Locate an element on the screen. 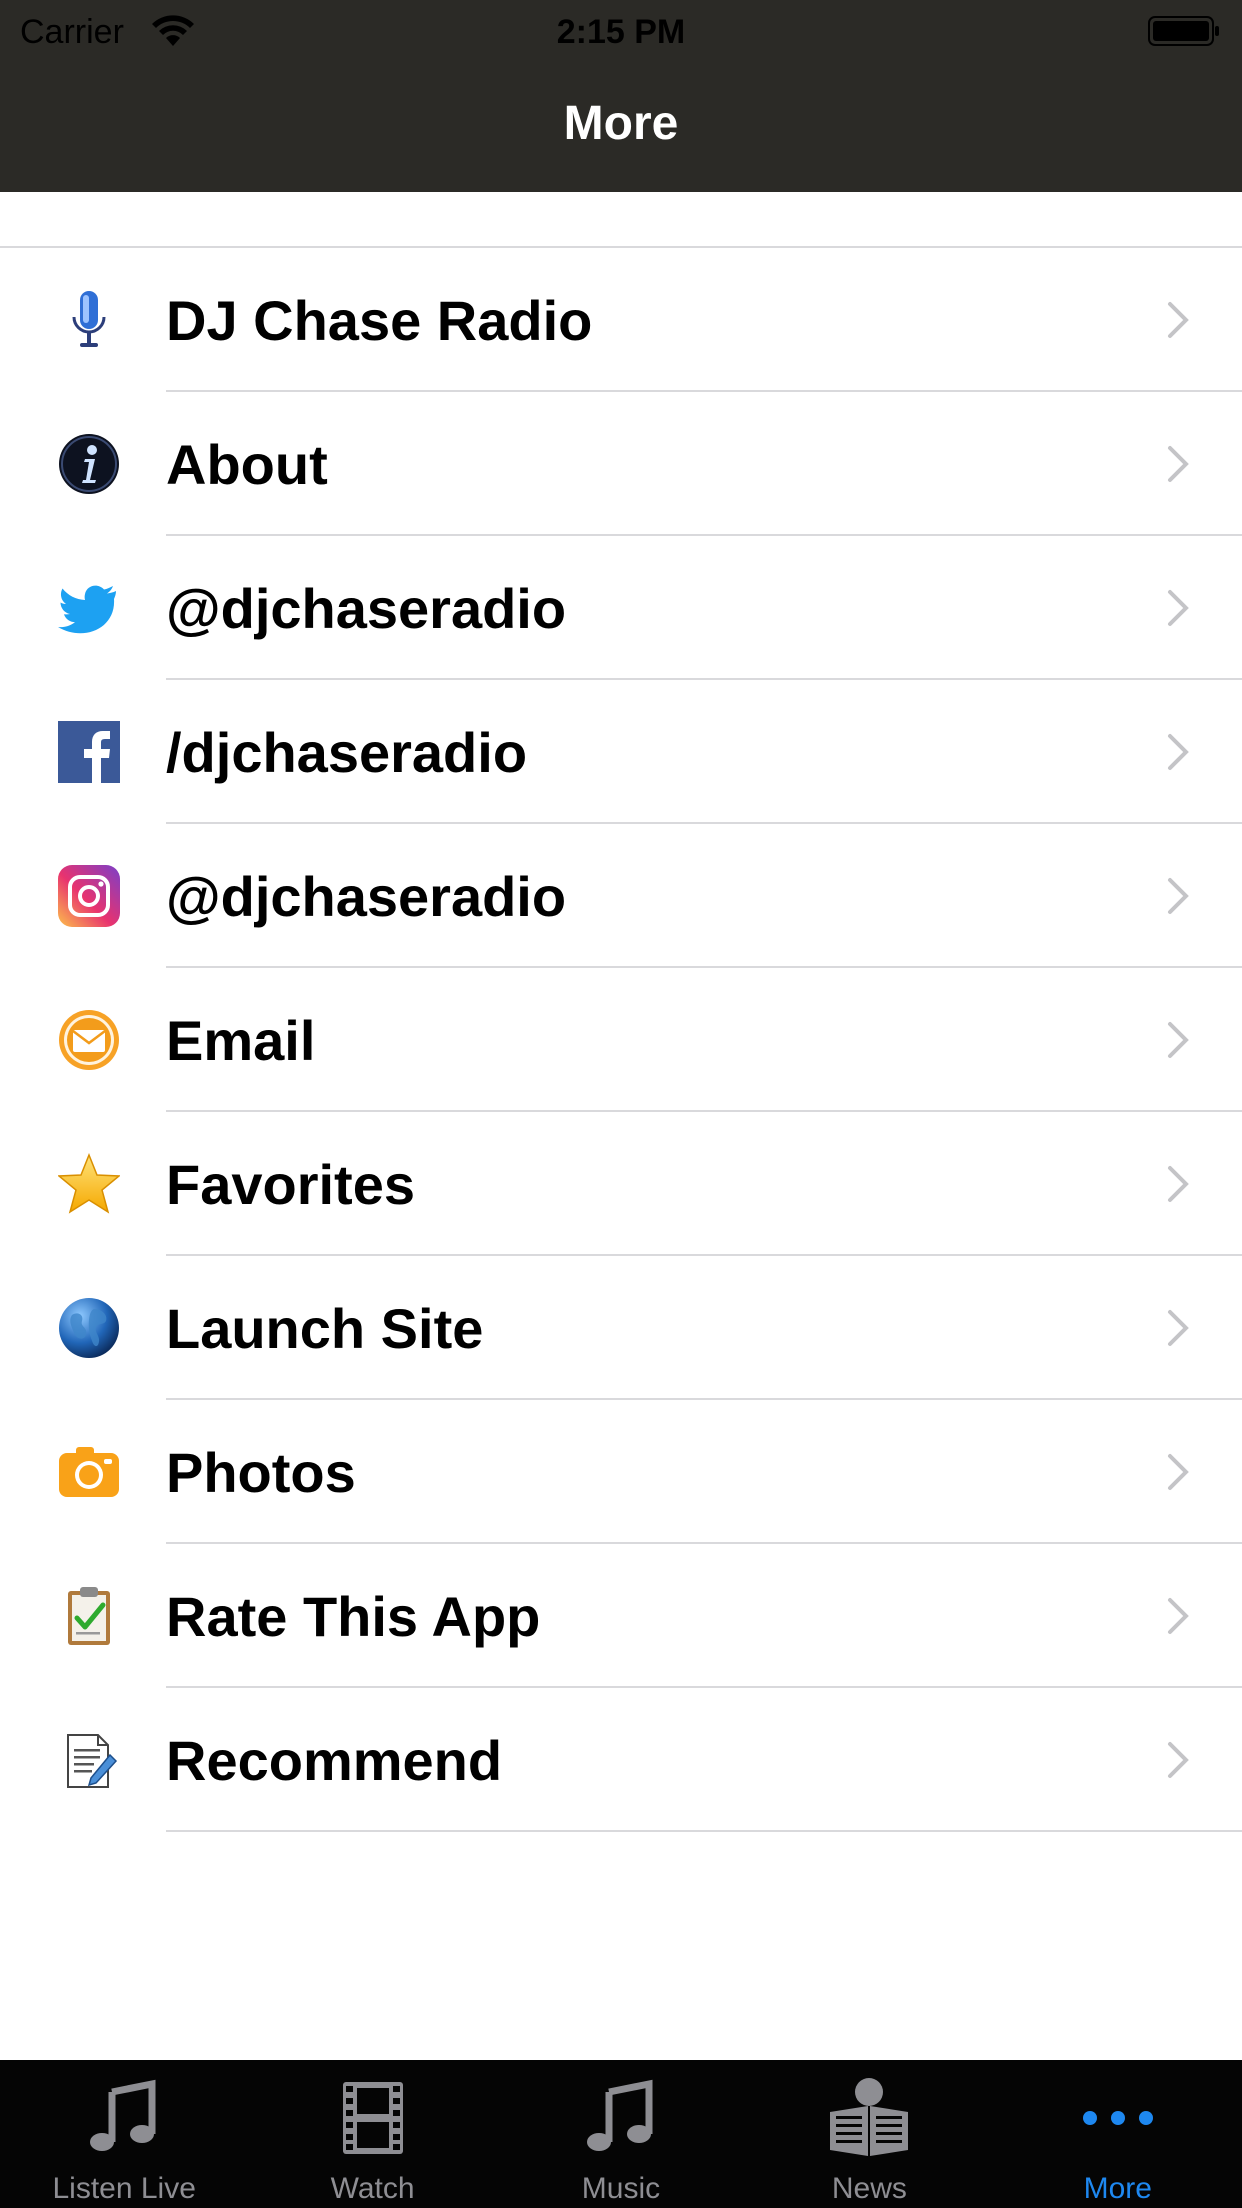 The height and width of the screenshot is (2208, 1242). document-icon is located at coordinates (89, 1760).